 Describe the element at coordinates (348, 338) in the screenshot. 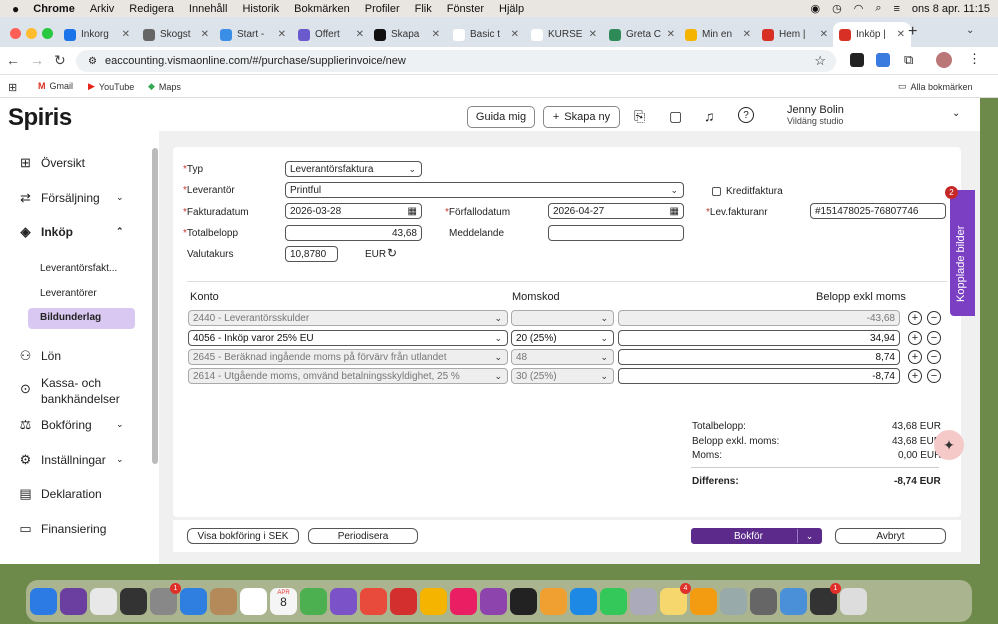

I see `account-select: 4056 - Inköp varor 25% EU ⌄` at that location.